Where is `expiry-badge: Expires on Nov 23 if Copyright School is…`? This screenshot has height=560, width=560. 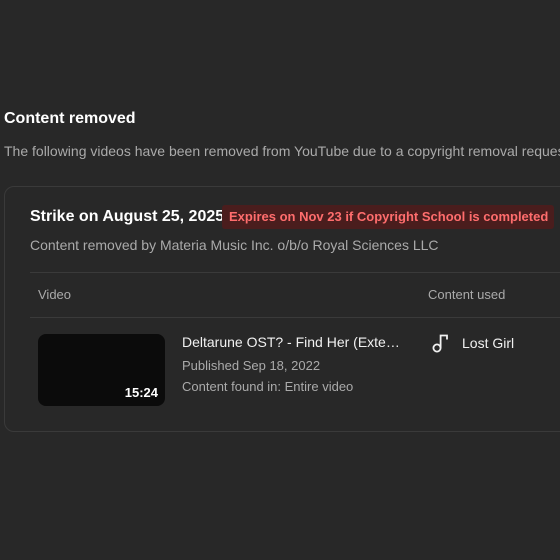
expiry-badge: Expires on Nov 23 if Copyright School is… is located at coordinates (388, 217).